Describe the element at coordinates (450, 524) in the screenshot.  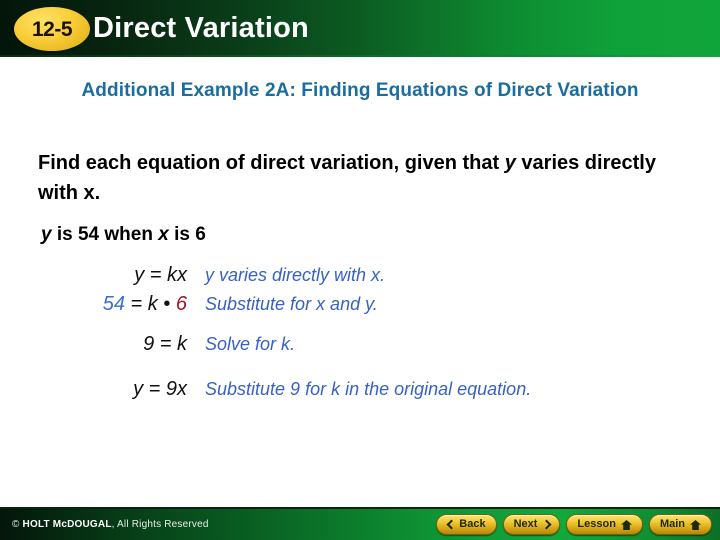
I see `chevron-left-icon` at that location.